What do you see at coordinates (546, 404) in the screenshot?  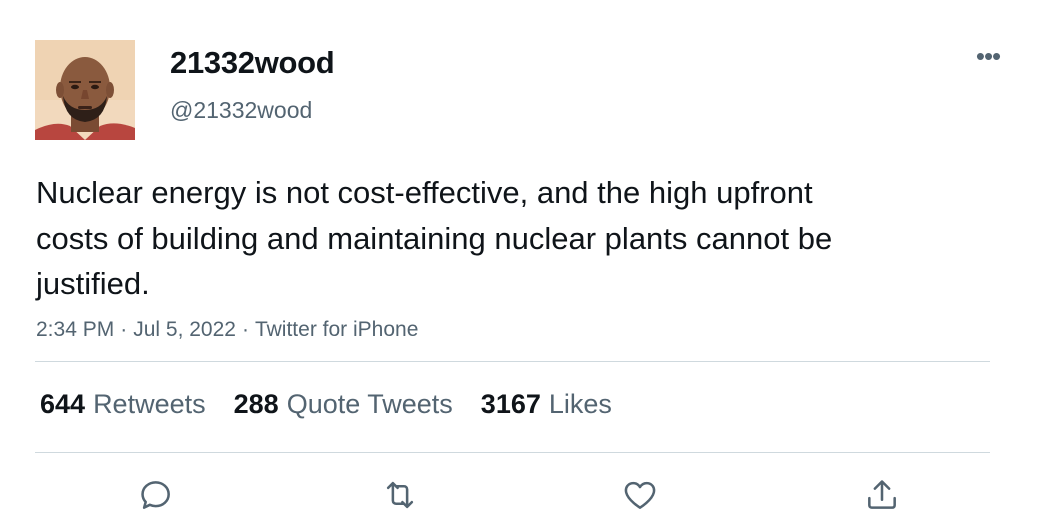 I see `likes-stat: 3167 Likes` at bounding box center [546, 404].